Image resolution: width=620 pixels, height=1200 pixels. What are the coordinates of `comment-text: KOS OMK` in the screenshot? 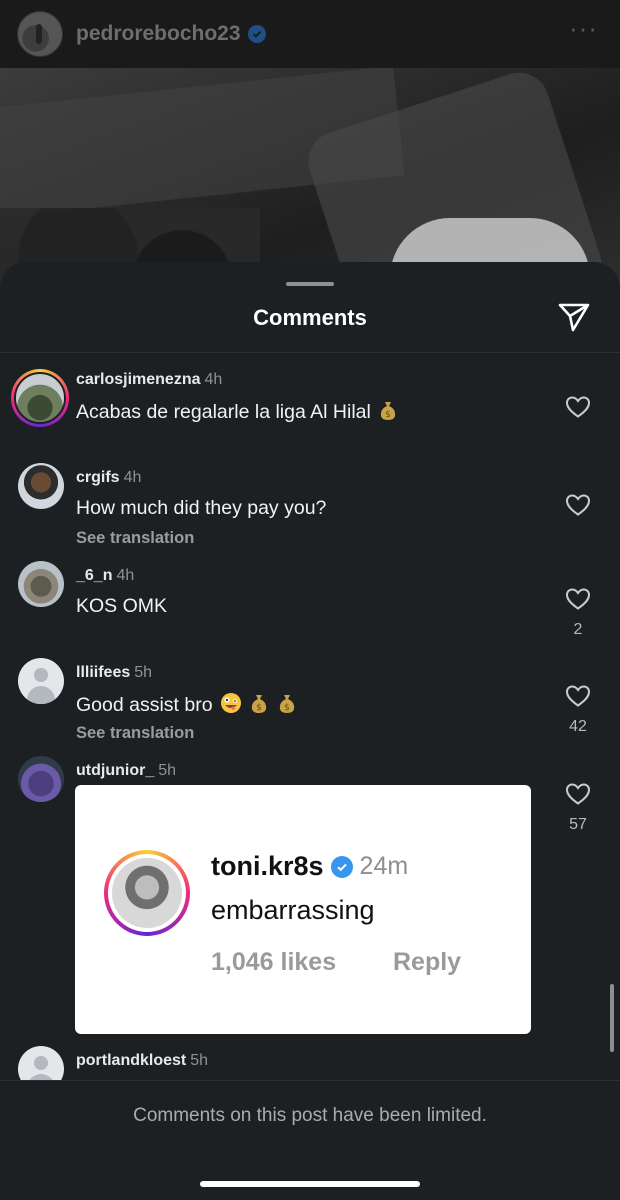 It's located at (122, 606).